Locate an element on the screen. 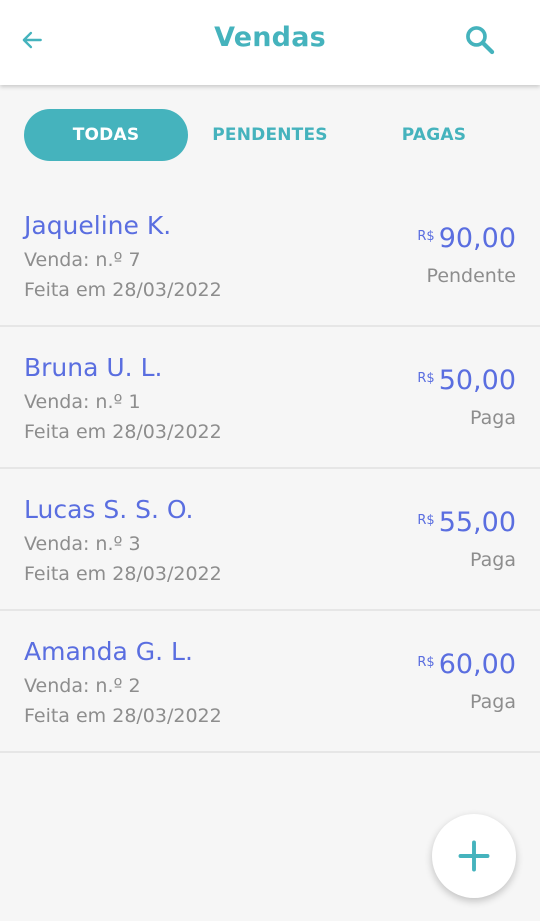  sale-price: R$ 60,00 is located at coordinates (466, 664).